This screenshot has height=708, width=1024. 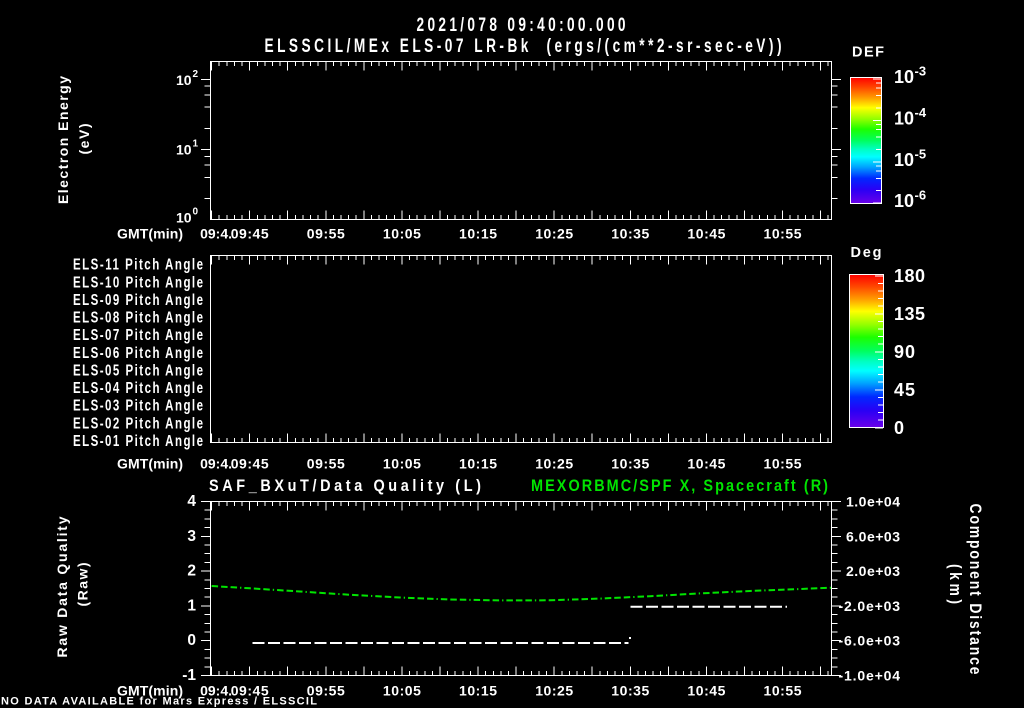 What do you see at coordinates (83, 585) in the screenshot?
I see `svg-text: (Raw)` at bounding box center [83, 585].